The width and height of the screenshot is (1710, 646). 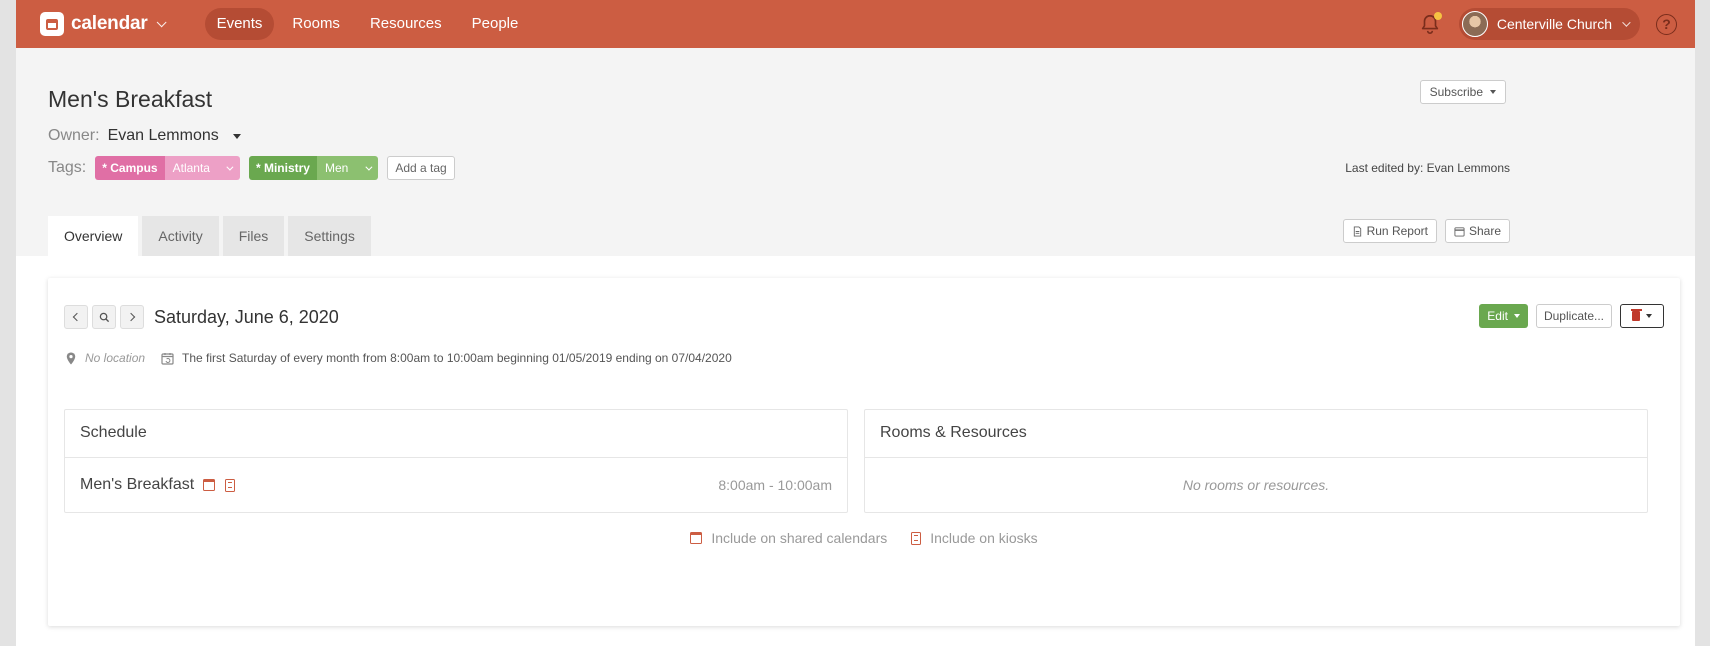 I want to click on legend-shared-calendars: Include on shared calendars, so click(x=788, y=538).